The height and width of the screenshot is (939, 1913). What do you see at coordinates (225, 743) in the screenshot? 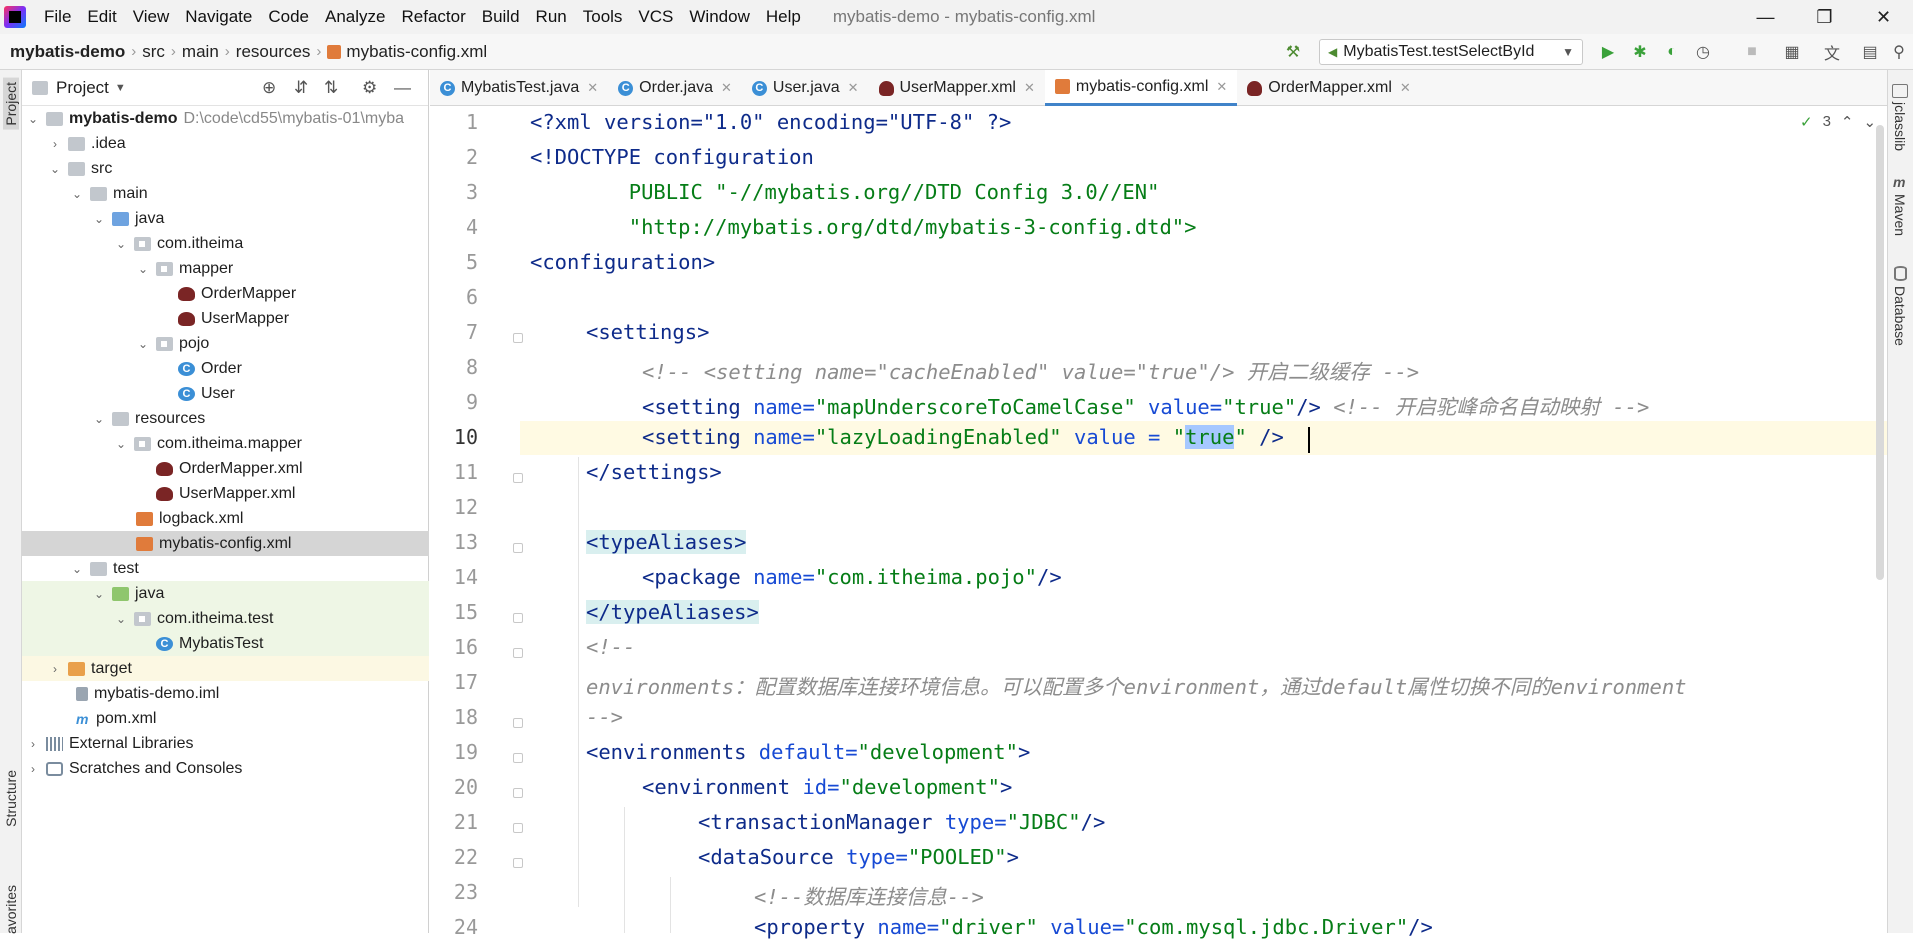
I see `tree-item-external-libraries: › External Libraries` at bounding box center [225, 743].